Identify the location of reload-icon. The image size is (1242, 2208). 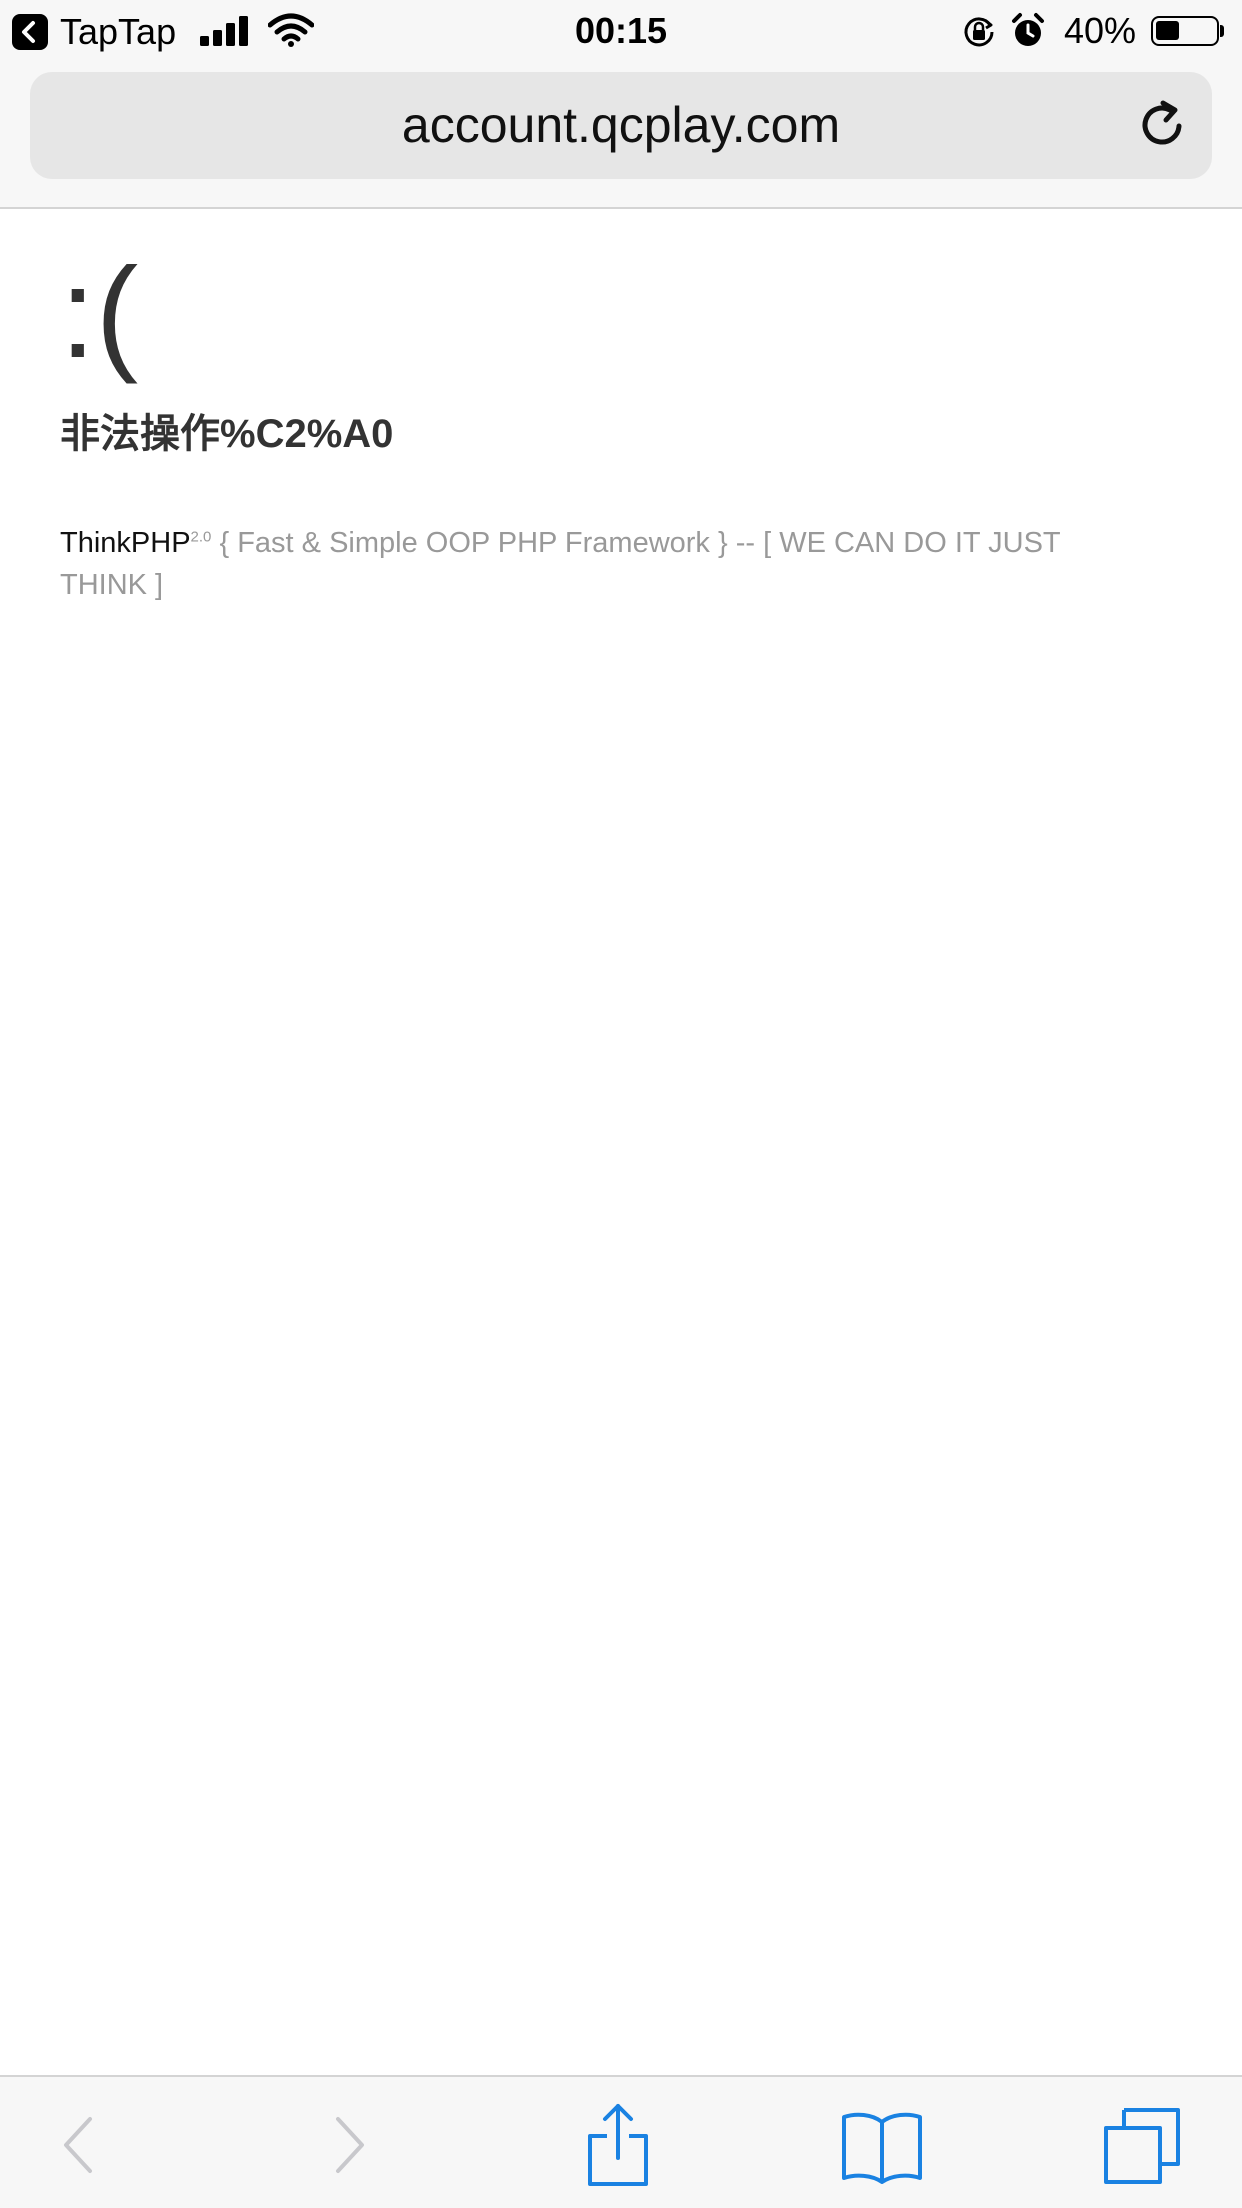
(1164, 126).